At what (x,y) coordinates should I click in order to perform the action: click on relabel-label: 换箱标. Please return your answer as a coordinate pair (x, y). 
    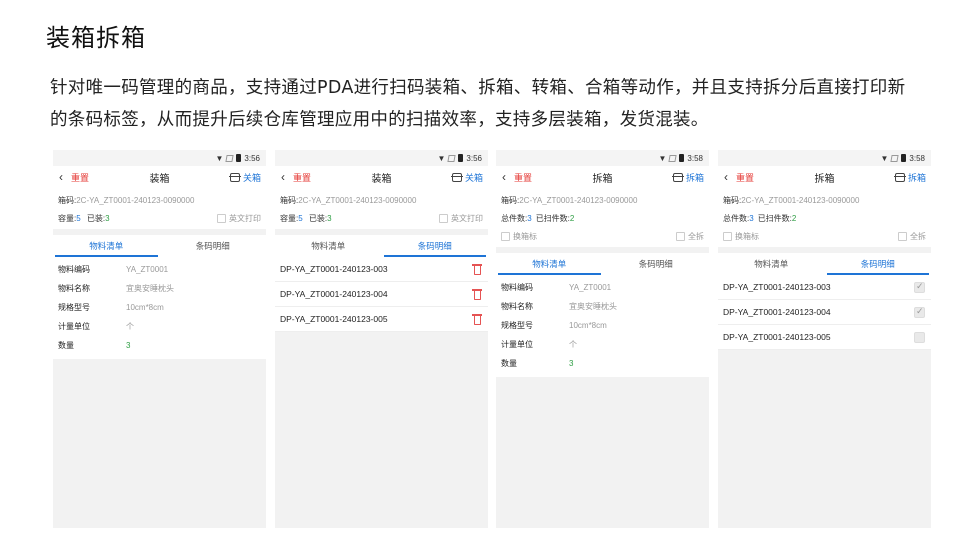
    Looking at the image, I should click on (525, 236).